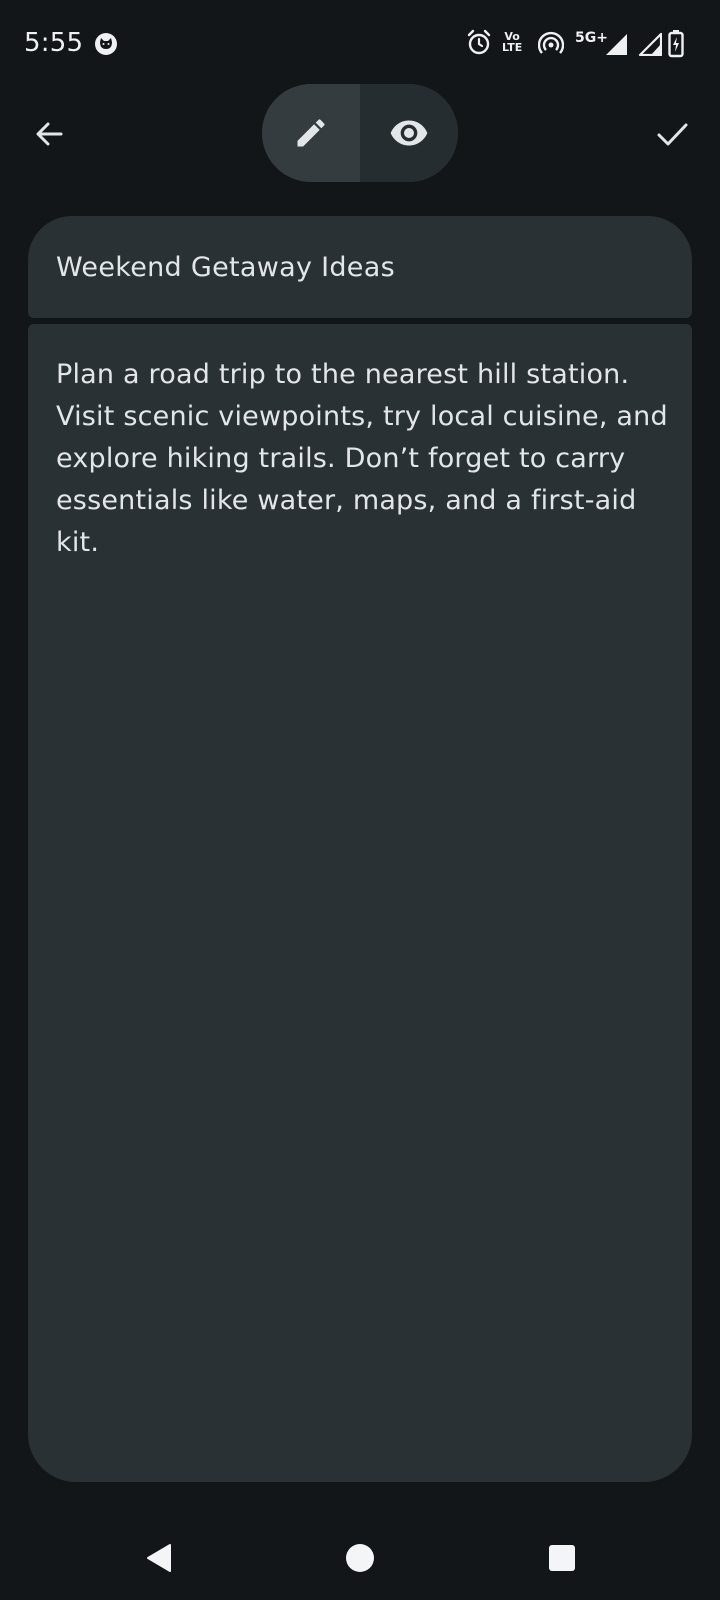 This screenshot has width=720, height=1600. What do you see at coordinates (225, 267) in the screenshot?
I see `note-title-text: Weekend Getaway Ideas` at bounding box center [225, 267].